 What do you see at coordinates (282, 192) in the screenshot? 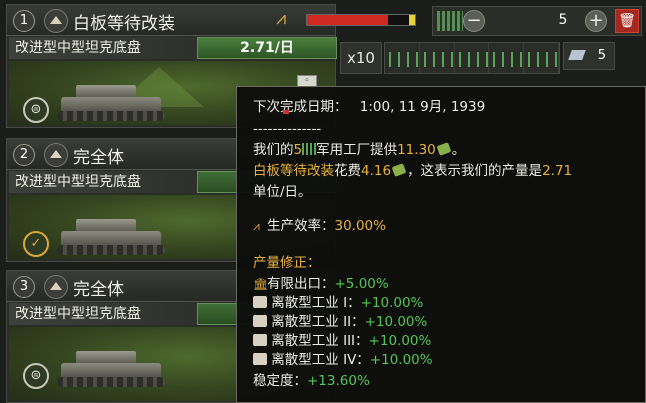
I see `unit-line: 单位/日。` at bounding box center [282, 192].